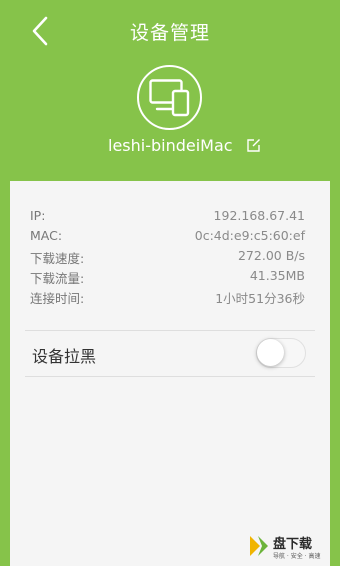  What do you see at coordinates (259, 546) in the screenshot?
I see `watermark-logo-icon` at bounding box center [259, 546].